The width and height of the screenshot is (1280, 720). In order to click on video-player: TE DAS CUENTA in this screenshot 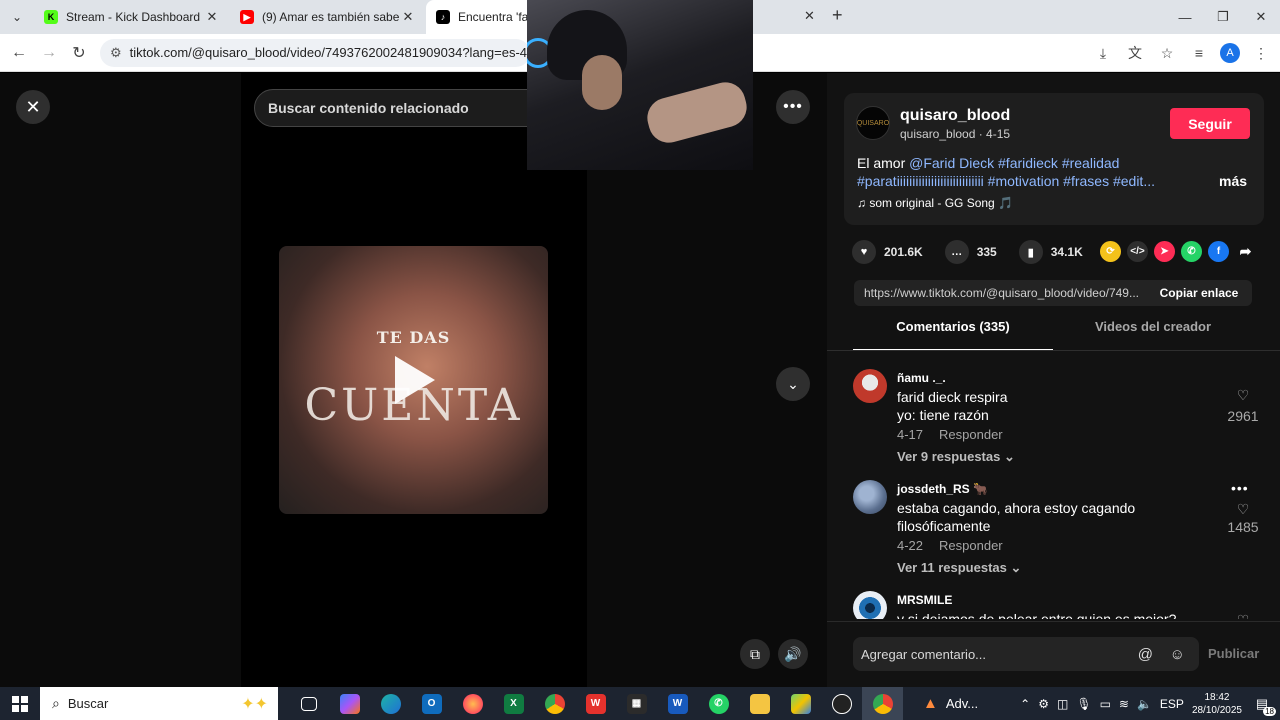, I will do `click(413, 380)`.